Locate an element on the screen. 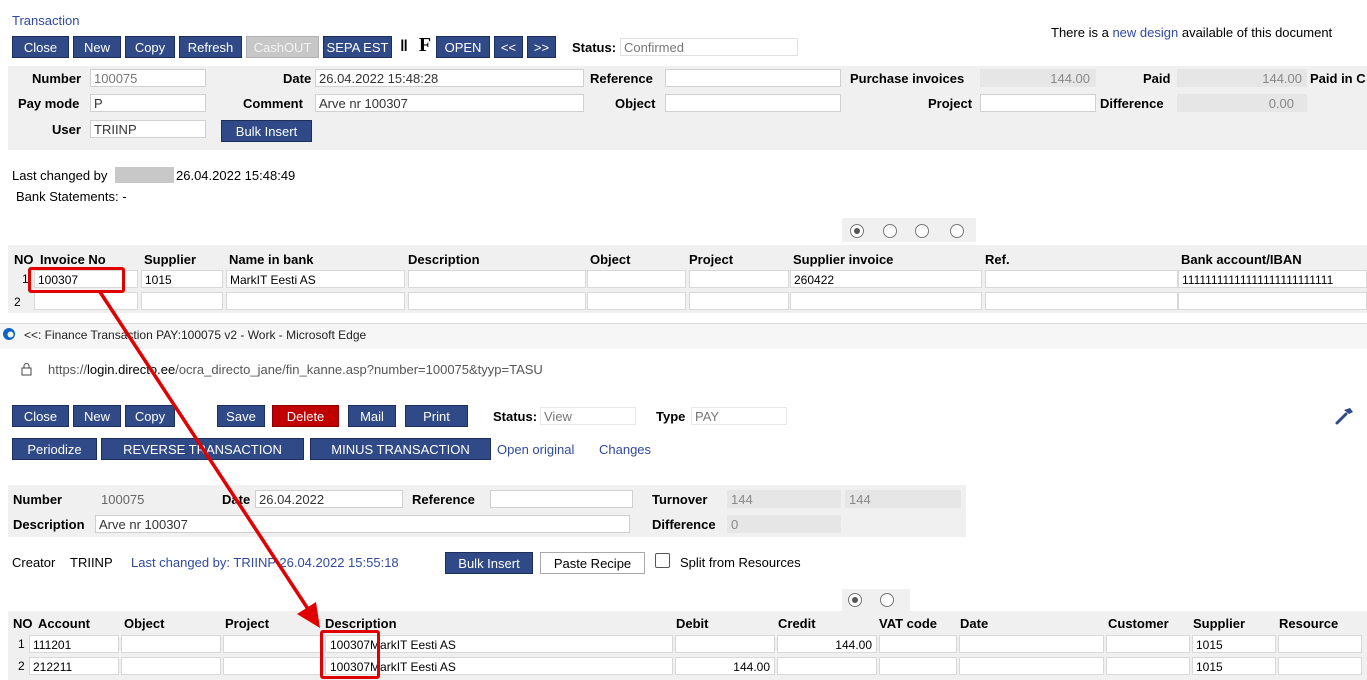 The height and width of the screenshot is (680, 1367). lock-icon is located at coordinates (26, 369).